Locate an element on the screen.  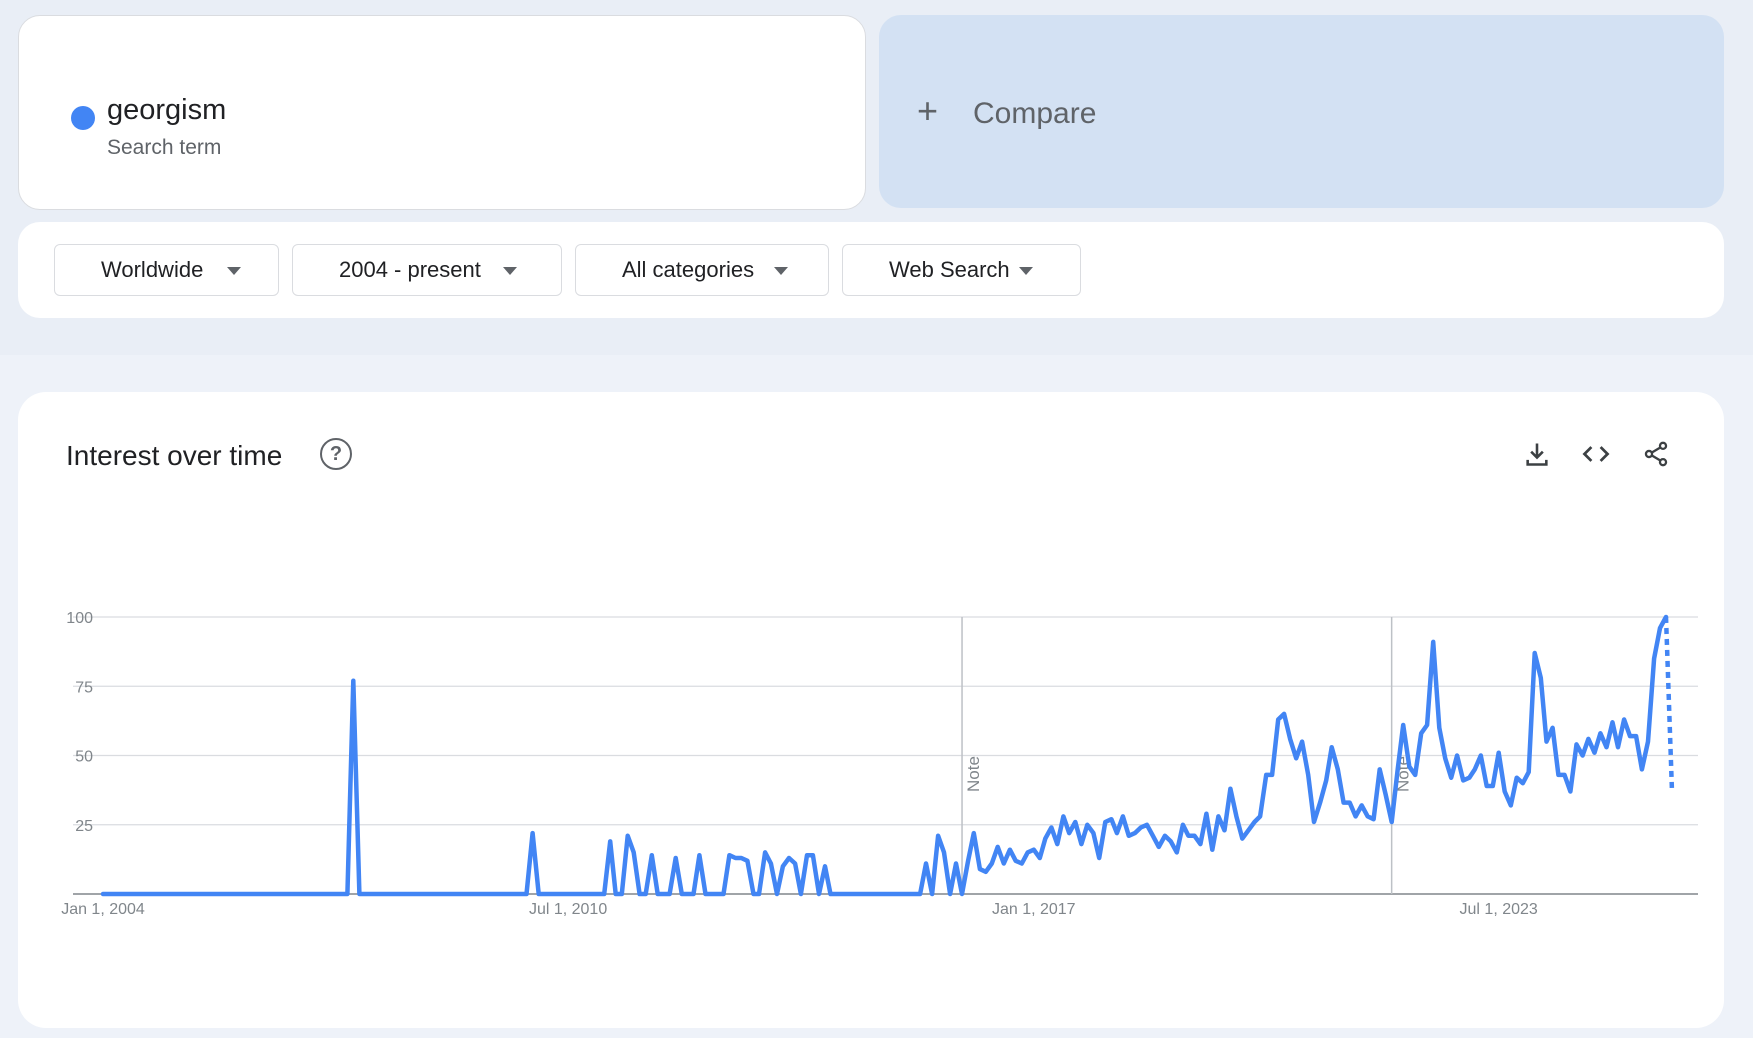
series-color-dot is located at coordinates (83, 118).